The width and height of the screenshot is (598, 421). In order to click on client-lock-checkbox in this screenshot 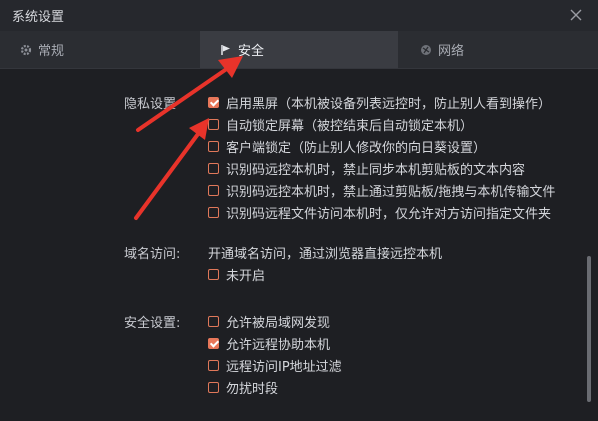, I will do `click(213, 146)`.